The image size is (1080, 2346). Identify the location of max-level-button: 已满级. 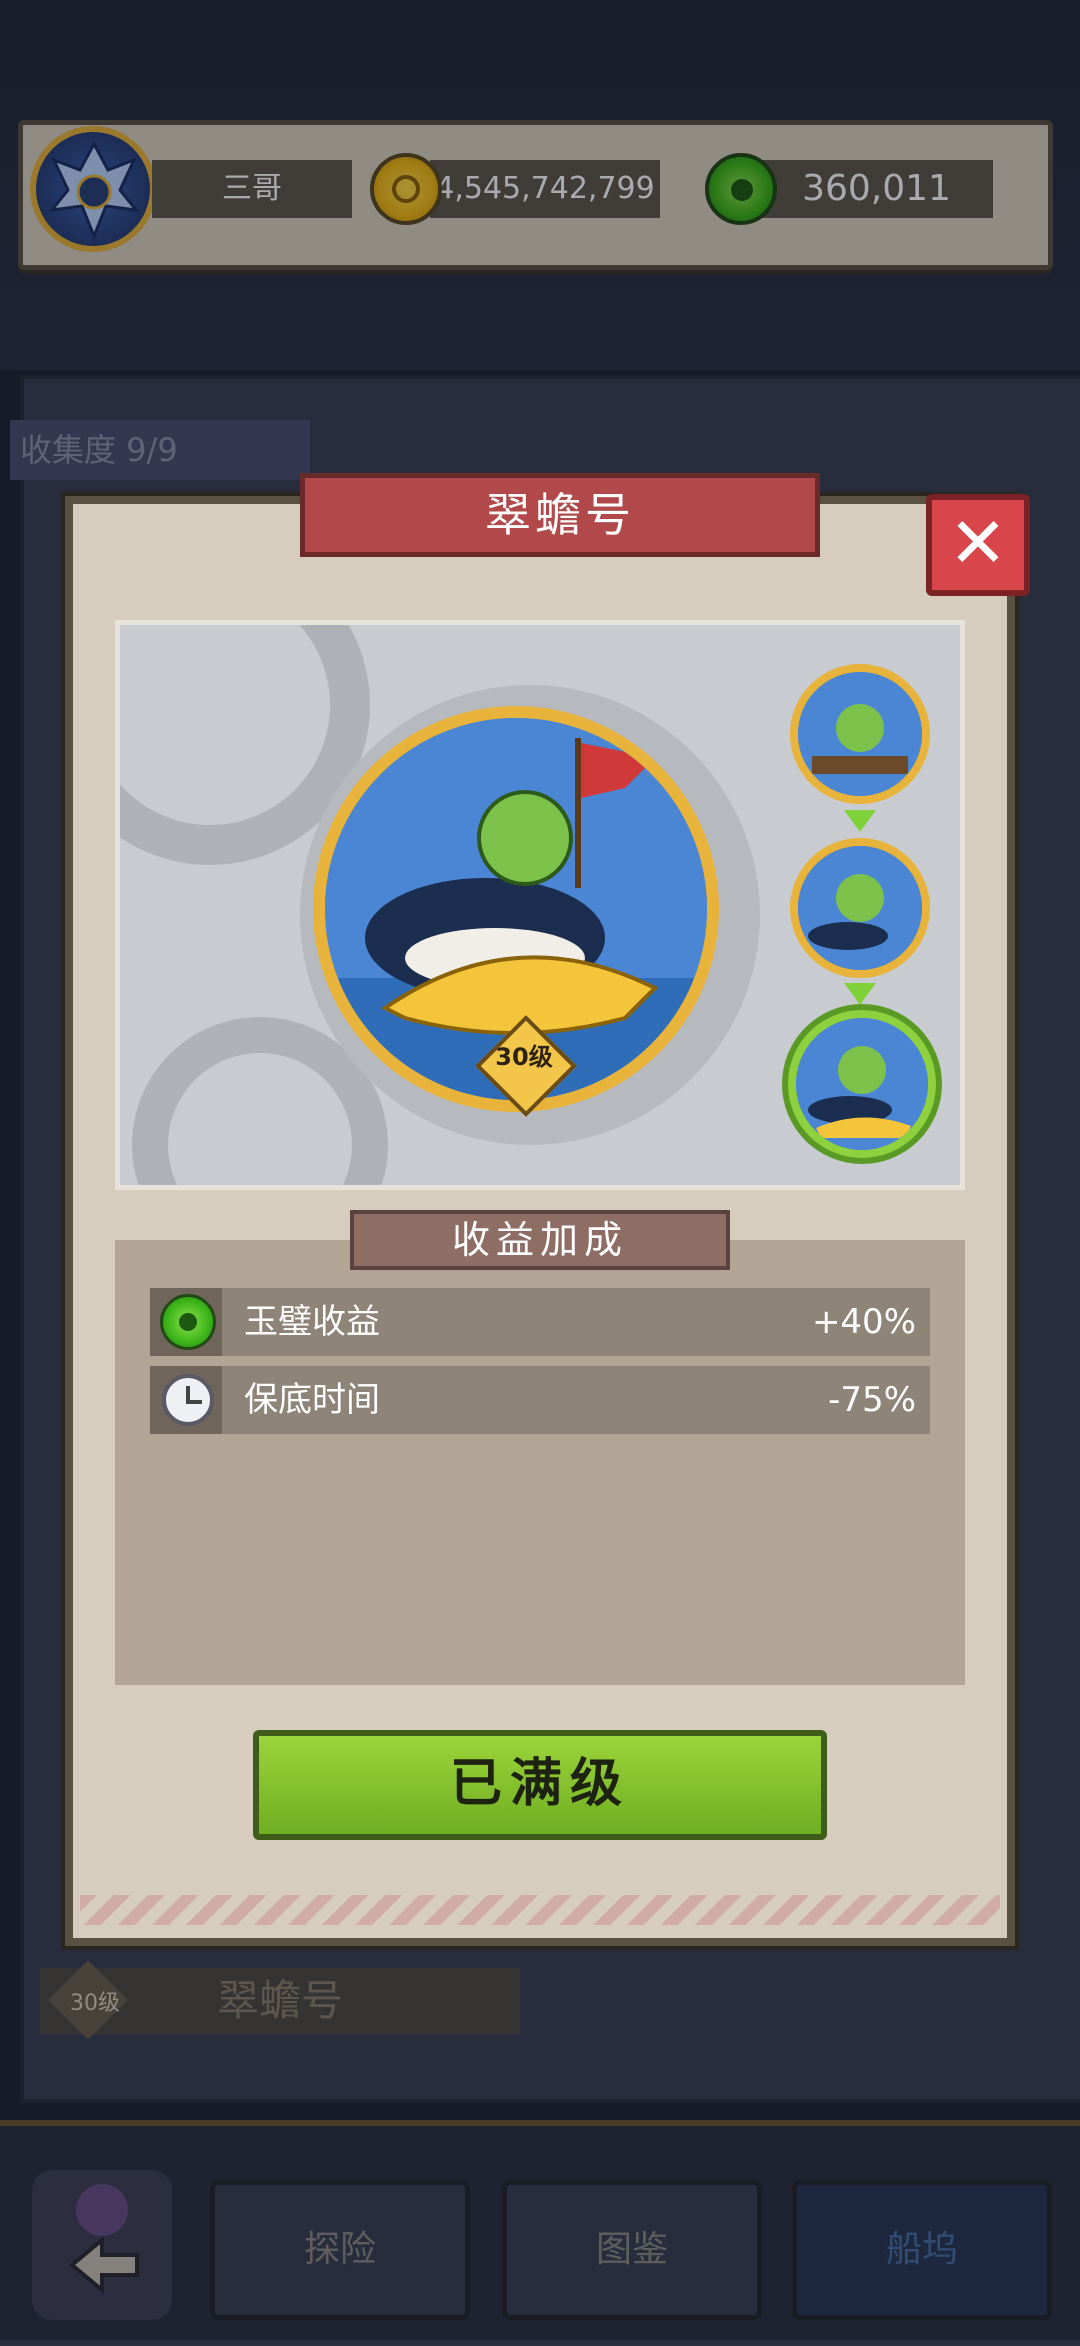
(540, 1785).